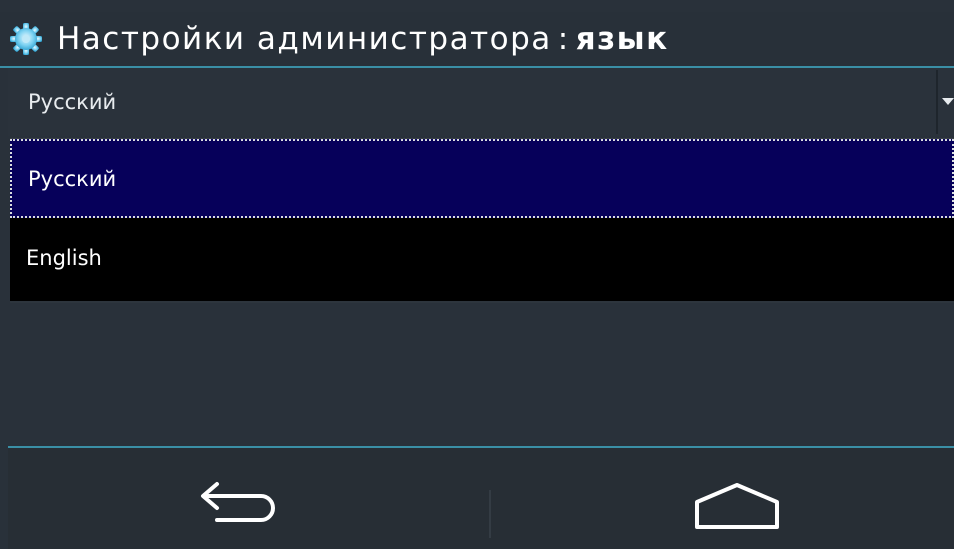  Describe the element at coordinates (482, 178) in the screenshot. I see `option-russian: Русский` at that location.